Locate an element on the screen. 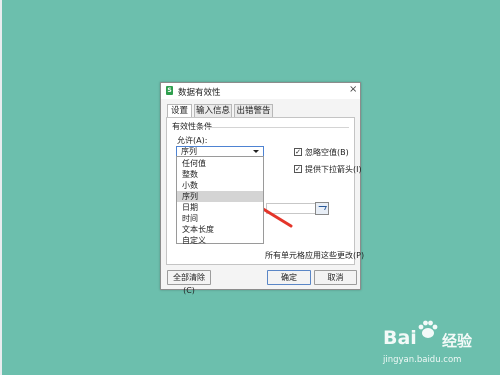  dropdown-option-list: 序列 is located at coordinates (220, 196).